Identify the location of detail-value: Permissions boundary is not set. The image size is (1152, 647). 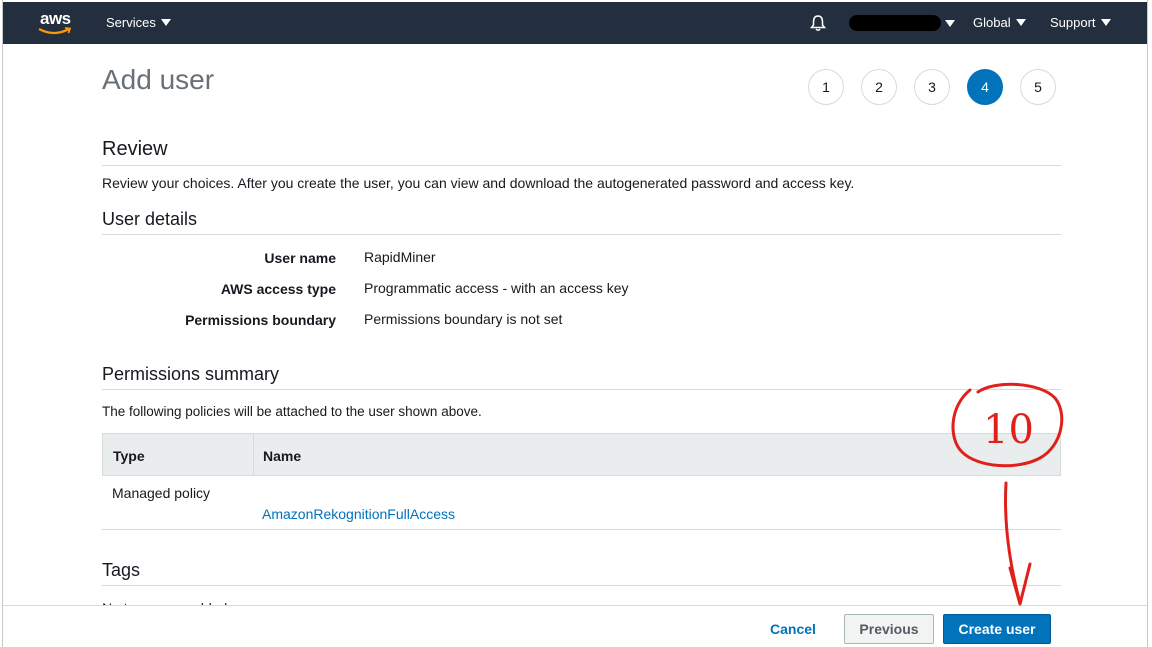
(463, 319).